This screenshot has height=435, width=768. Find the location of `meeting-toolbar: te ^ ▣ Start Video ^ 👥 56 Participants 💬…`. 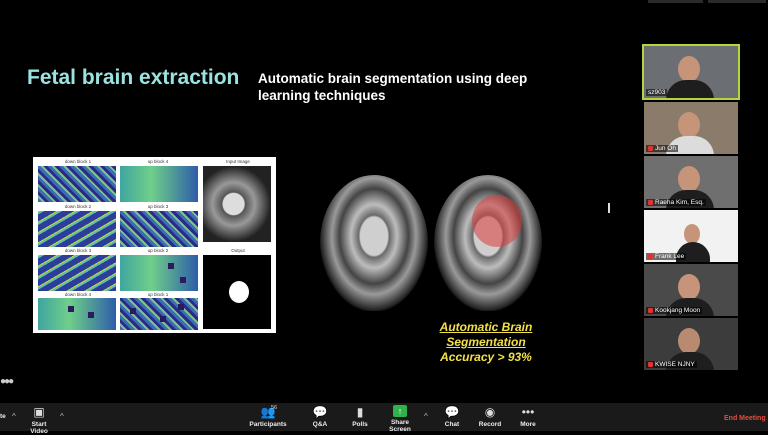

meeting-toolbar: te ^ ▣ Start Video ^ 👥 56 Participants 💬… is located at coordinates (384, 419).